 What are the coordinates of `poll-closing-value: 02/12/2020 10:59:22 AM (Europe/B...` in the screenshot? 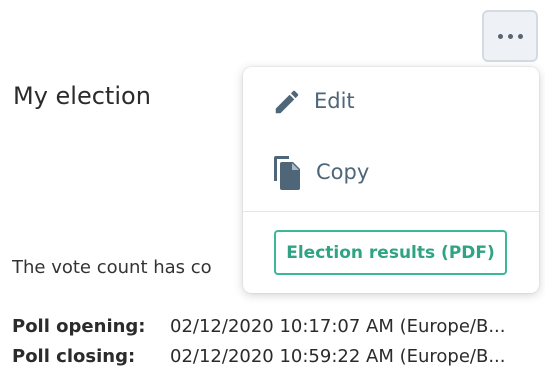 It's located at (338, 356).